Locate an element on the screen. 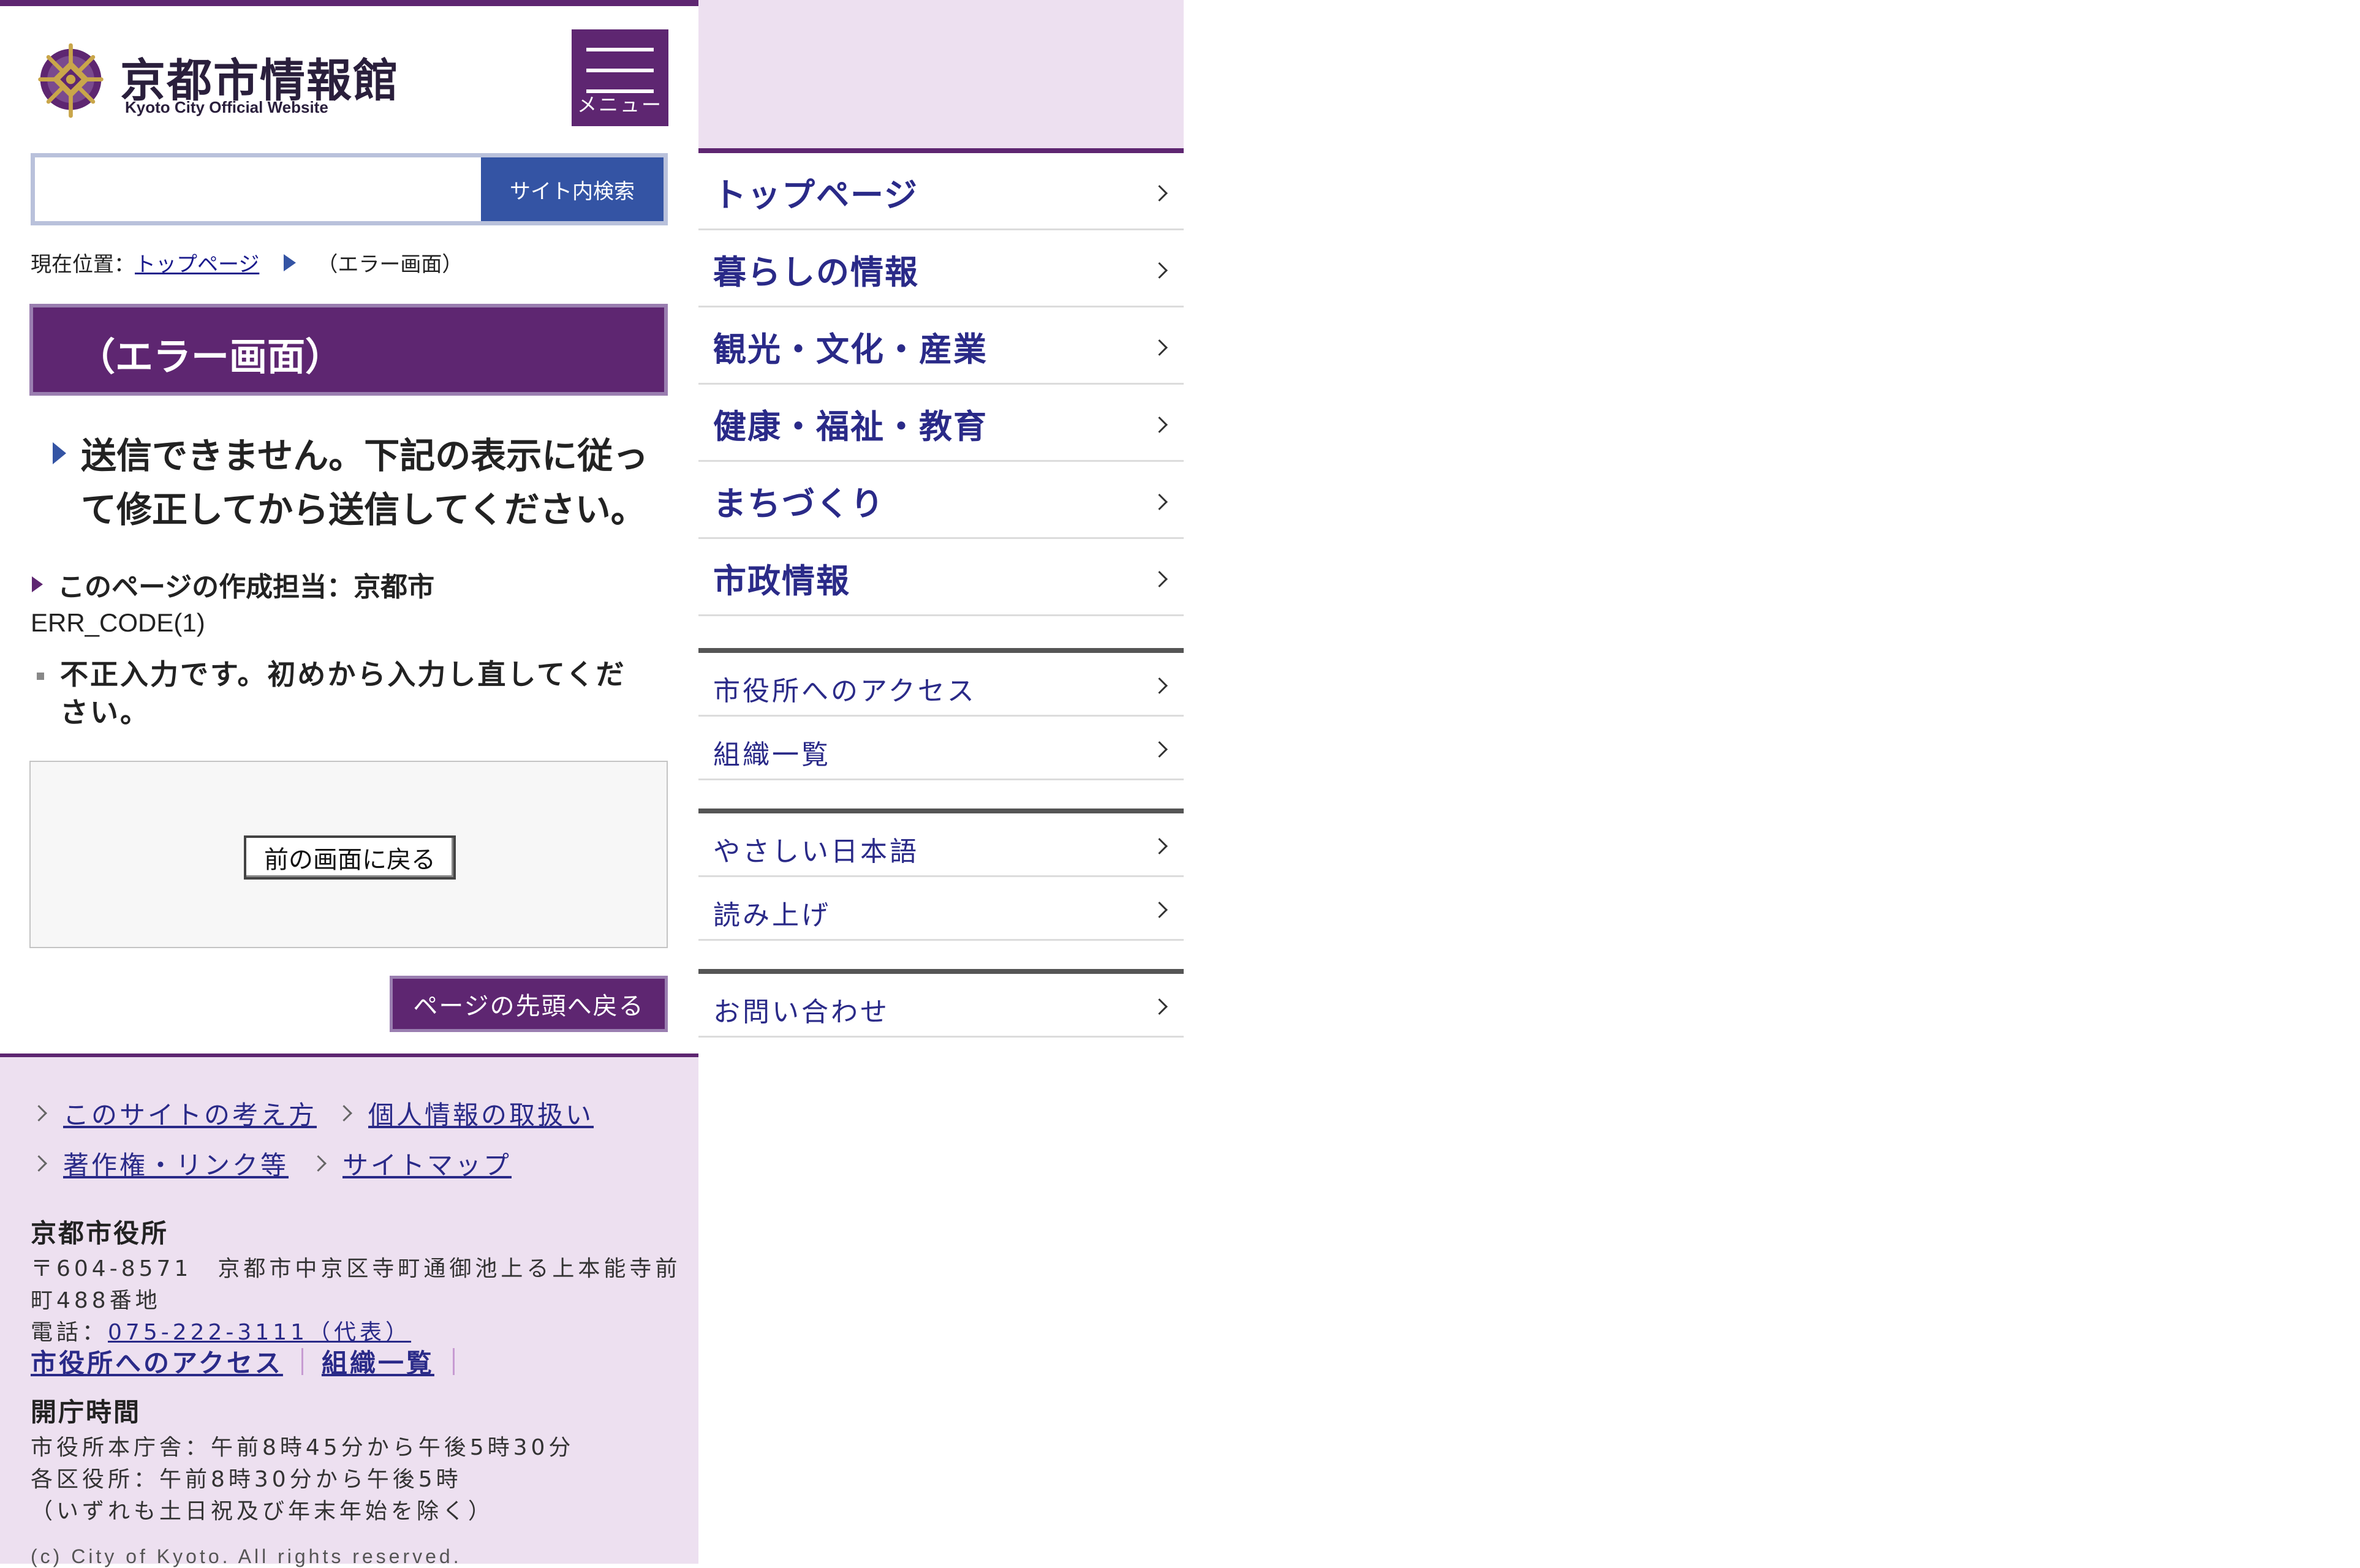 Image resolution: width=2360 pixels, height=1568 pixels. menu-item-label: 健康・福祉・教育 is located at coordinates (850, 427).